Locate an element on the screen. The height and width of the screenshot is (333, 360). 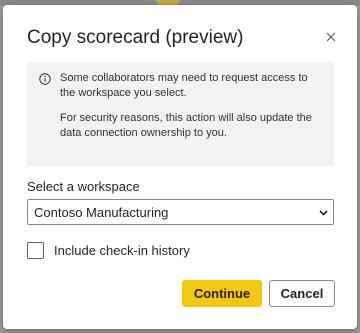
workspace-select: Contoso Manufacturing is located at coordinates (180, 212).